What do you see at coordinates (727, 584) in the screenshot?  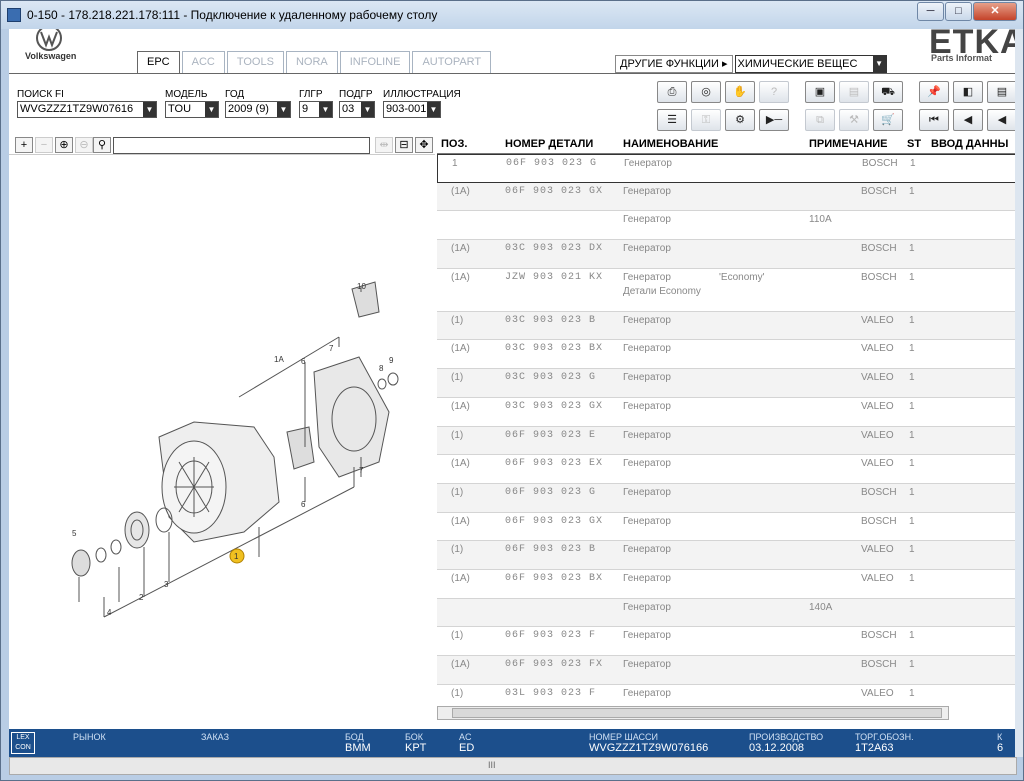 I see `table-row: (1A) 06F 903 023 BX Генератор VALEO 1` at bounding box center [727, 584].